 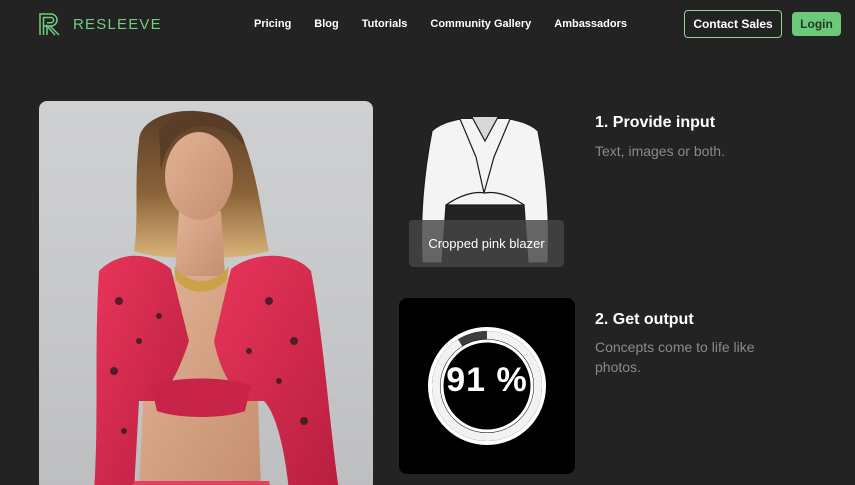 What do you see at coordinates (487, 380) in the screenshot?
I see `progress-percentage: 91 %` at bounding box center [487, 380].